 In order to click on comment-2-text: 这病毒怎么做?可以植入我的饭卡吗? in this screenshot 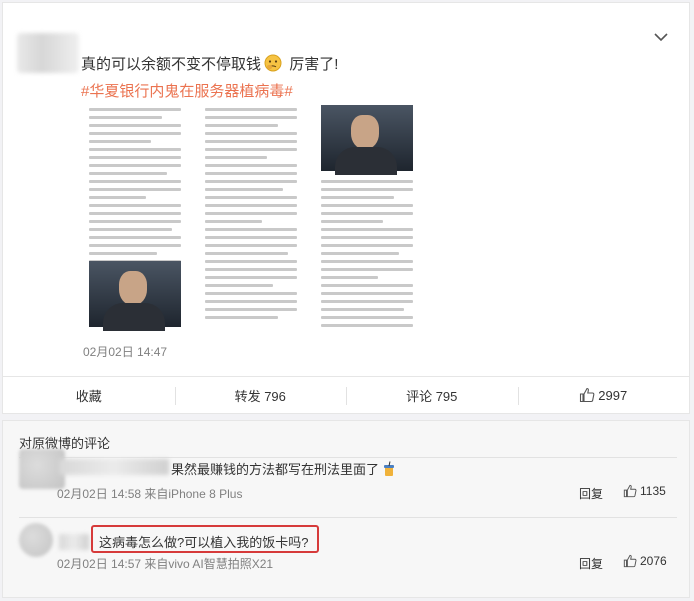, I will do `click(204, 542)`.